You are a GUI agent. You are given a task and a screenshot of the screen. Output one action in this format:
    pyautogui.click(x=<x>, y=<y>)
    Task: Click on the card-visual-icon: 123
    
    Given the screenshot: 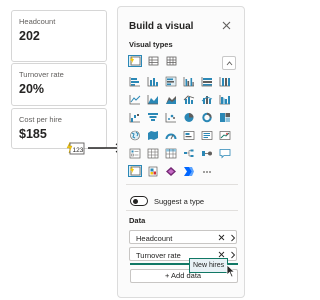 What is the action you would take?
    pyautogui.click(x=75, y=148)
    